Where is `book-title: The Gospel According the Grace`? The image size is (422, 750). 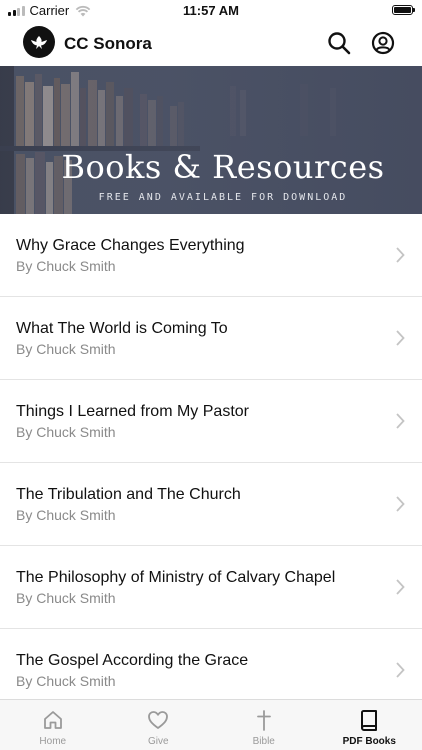
book-title: The Gospel According the Grace is located at coordinates (132, 660).